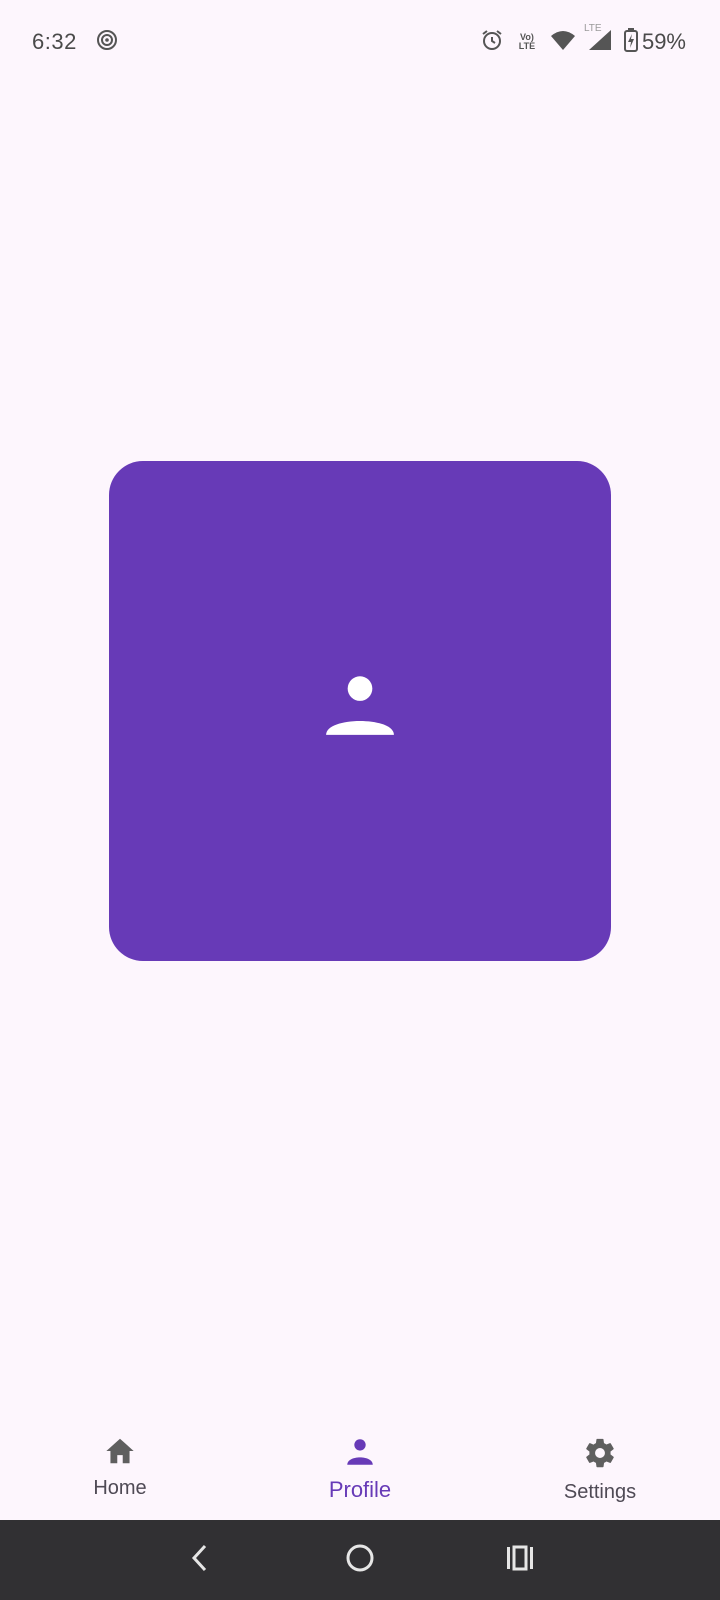  What do you see at coordinates (107, 42) in the screenshot?
I see `hotspot-icon` at bounding box center [107, 42].